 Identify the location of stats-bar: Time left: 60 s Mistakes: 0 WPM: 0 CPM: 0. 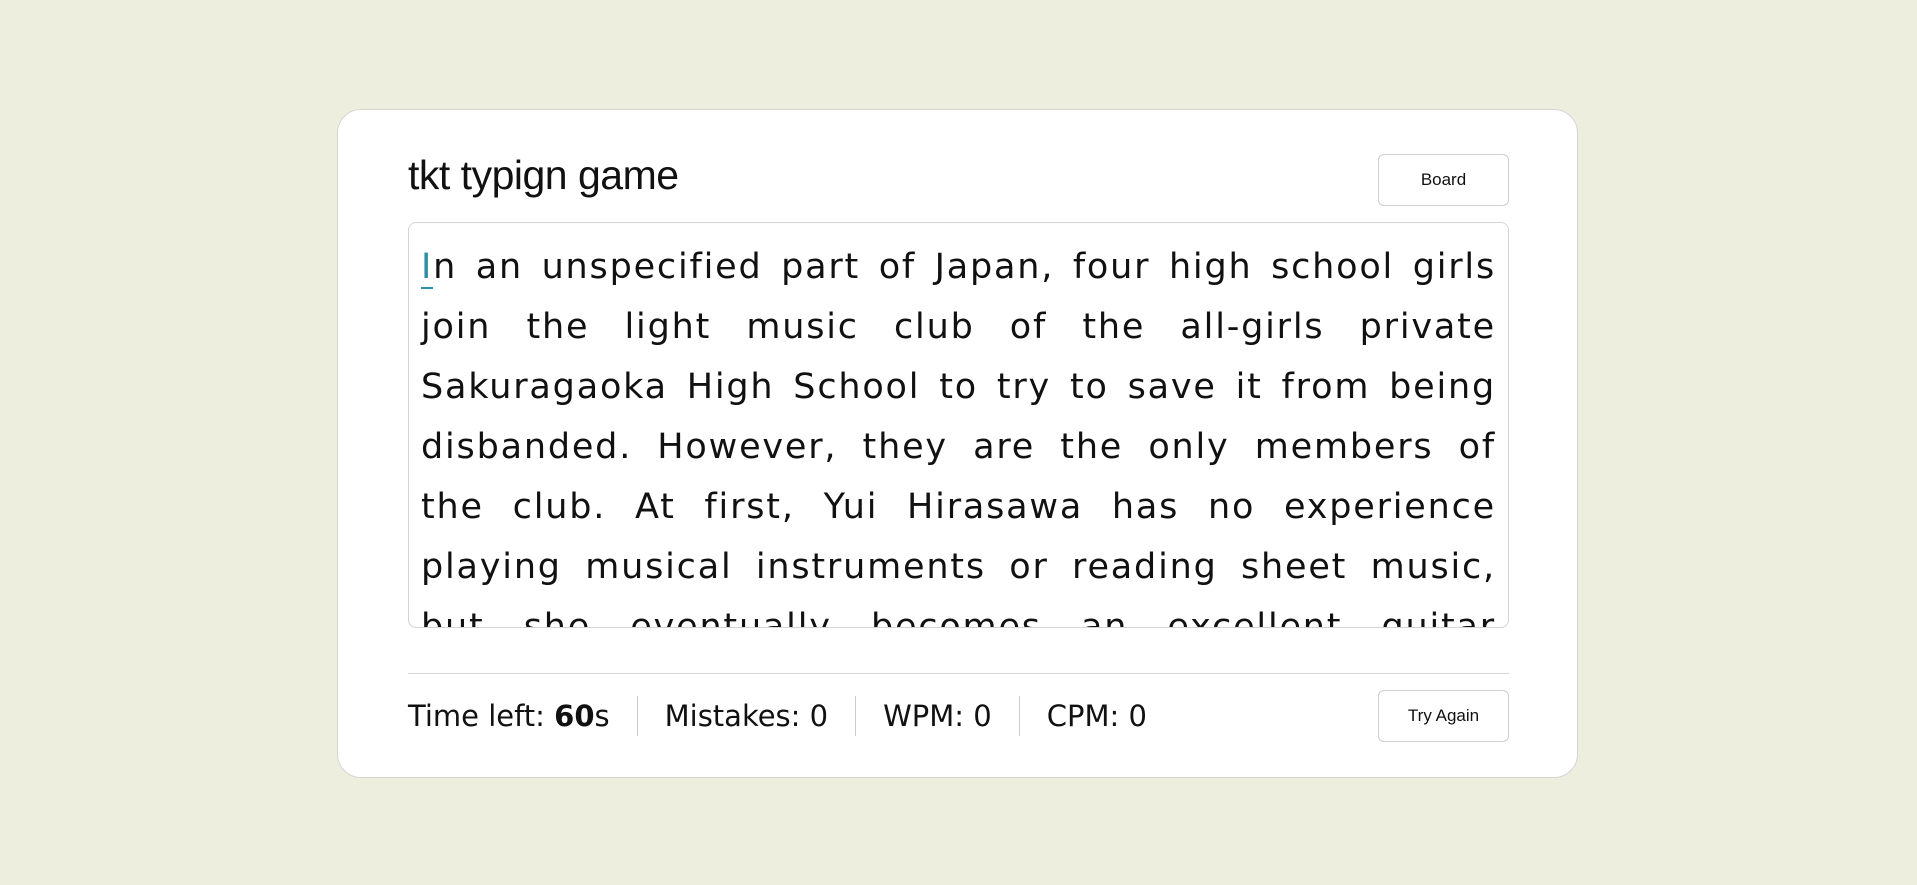
(777, 716).